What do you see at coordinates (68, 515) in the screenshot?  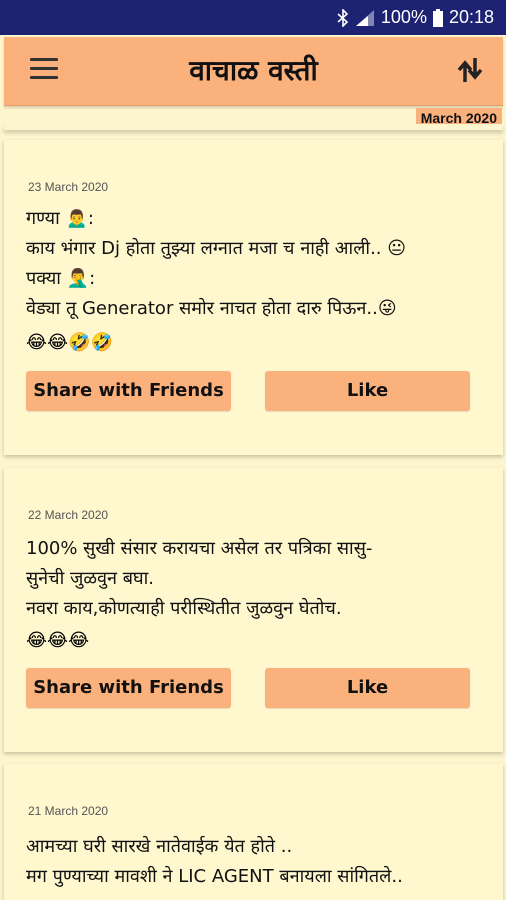 I see `post-date: 22 March 2020` at bounding box center [68, 515].